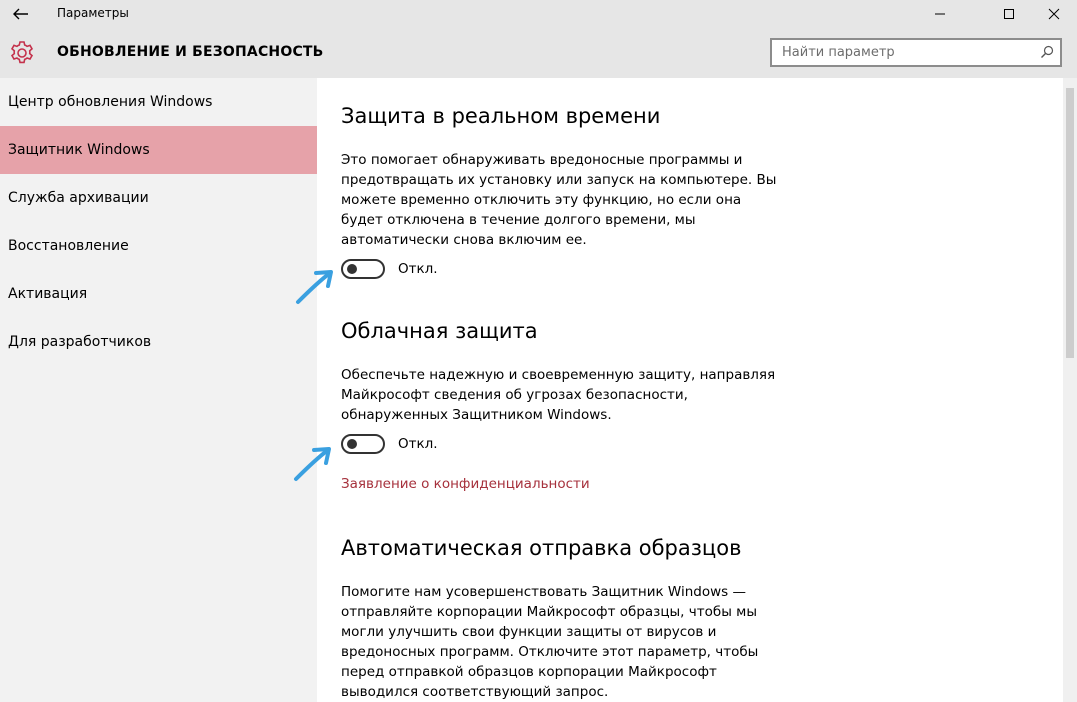  What do you see at coordinates (48, 294) in the screenshot?
I see `sidebar-item-label: Активация` at bounding box center [48, 294].